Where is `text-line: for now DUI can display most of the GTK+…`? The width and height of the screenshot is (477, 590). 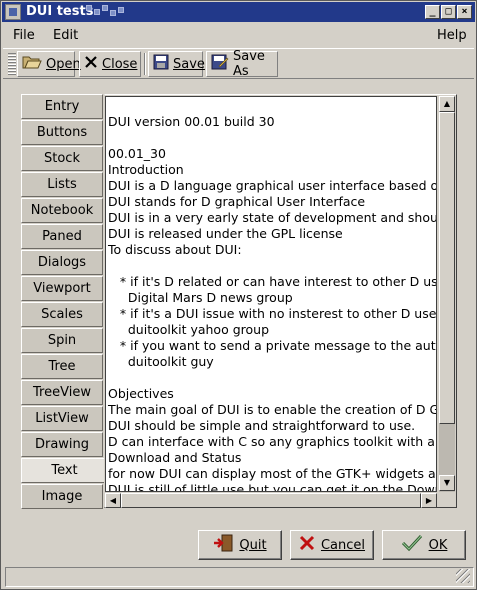 text-line: for now DUI can display most of the GTK+… is located at coordinates (272, 473).